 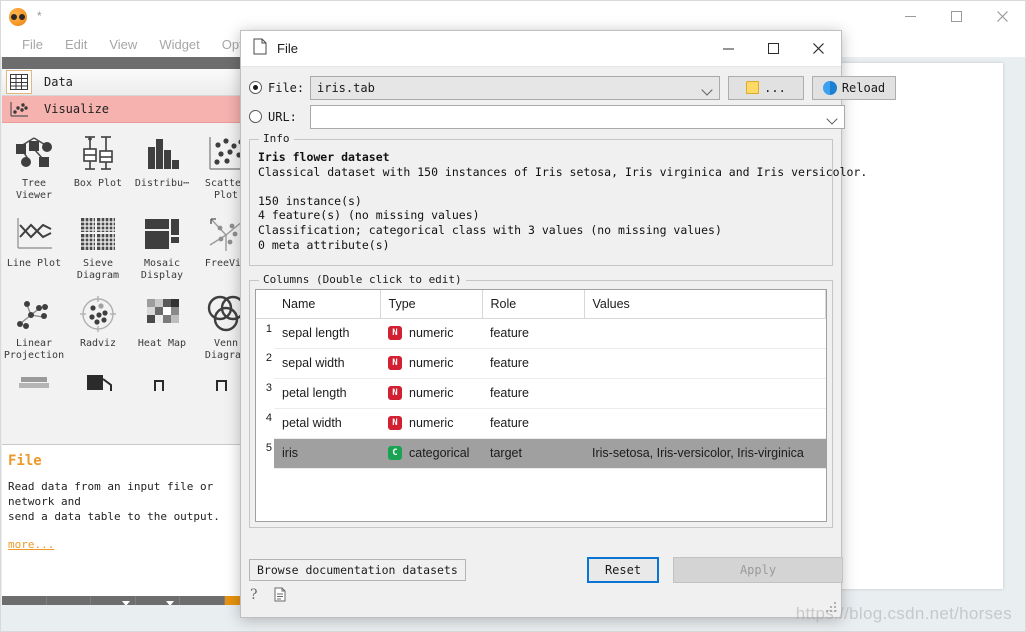 What do you see at coordinates (162, 269) in the screenshot?
I see `widget-label: Mosaic Display` at bounding box center [162, 269].